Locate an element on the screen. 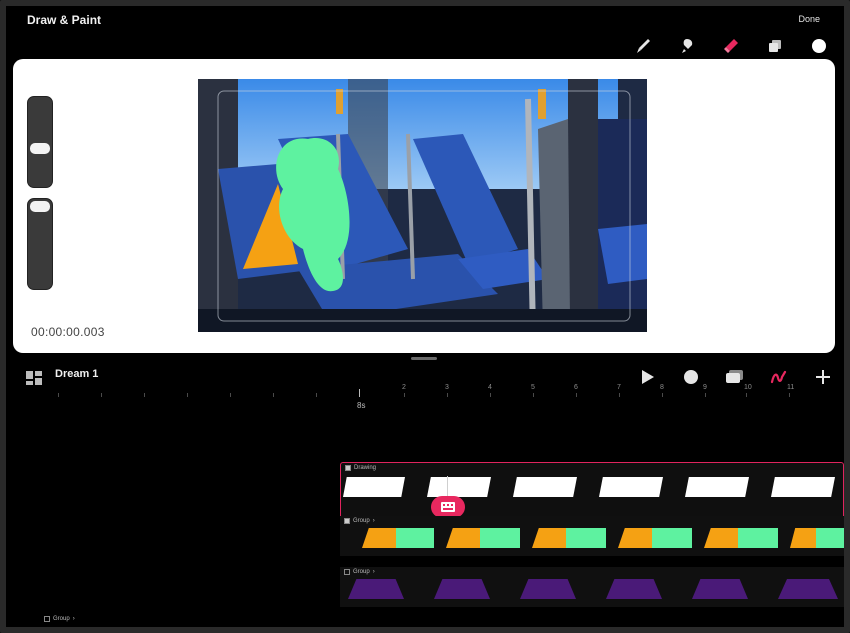  ruler-label: 6 is located at coordinates (576, 387).